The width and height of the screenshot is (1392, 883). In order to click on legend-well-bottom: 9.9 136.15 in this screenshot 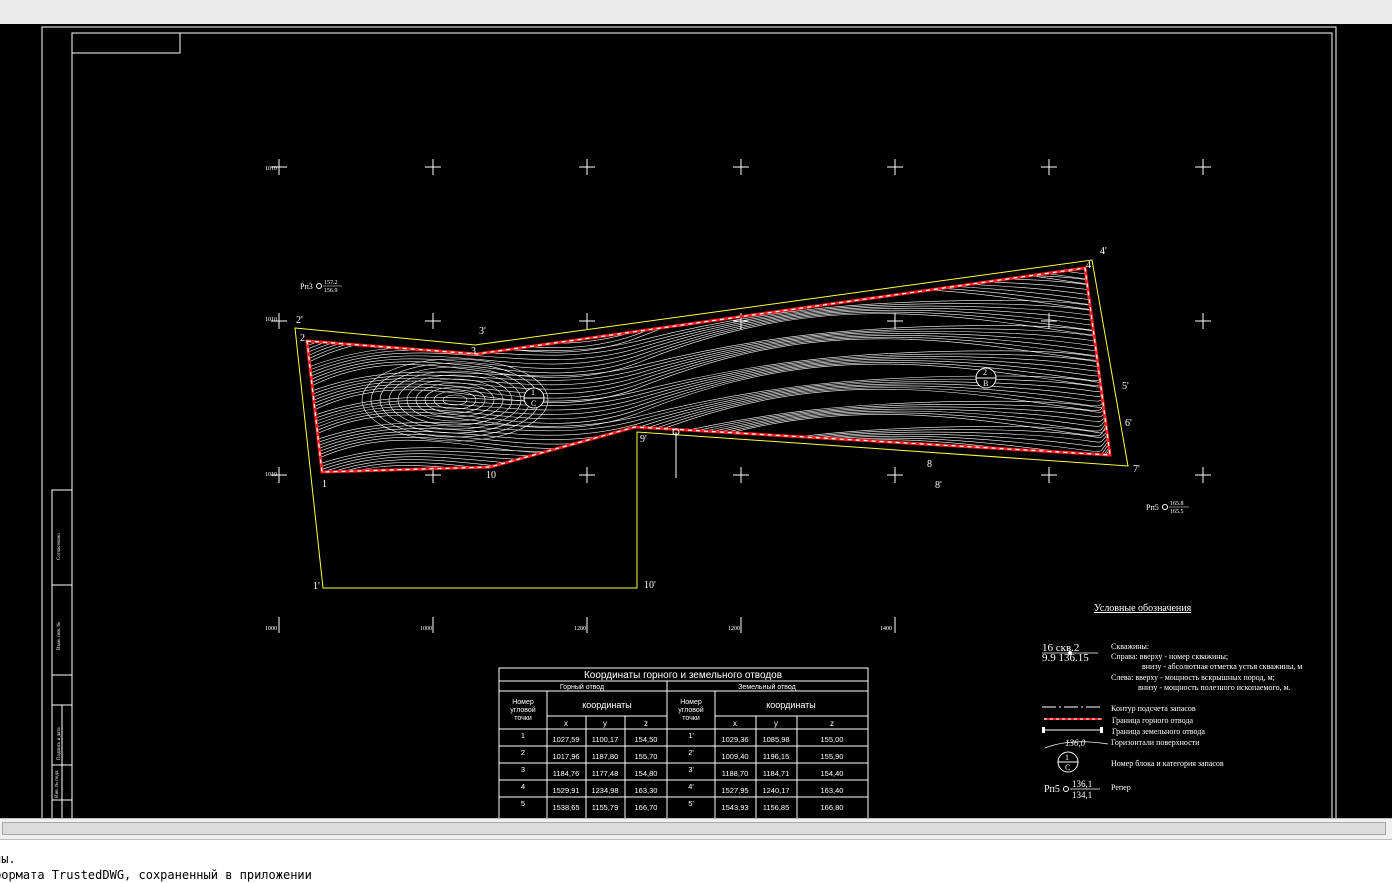, I will do `click(1065, 658)`.